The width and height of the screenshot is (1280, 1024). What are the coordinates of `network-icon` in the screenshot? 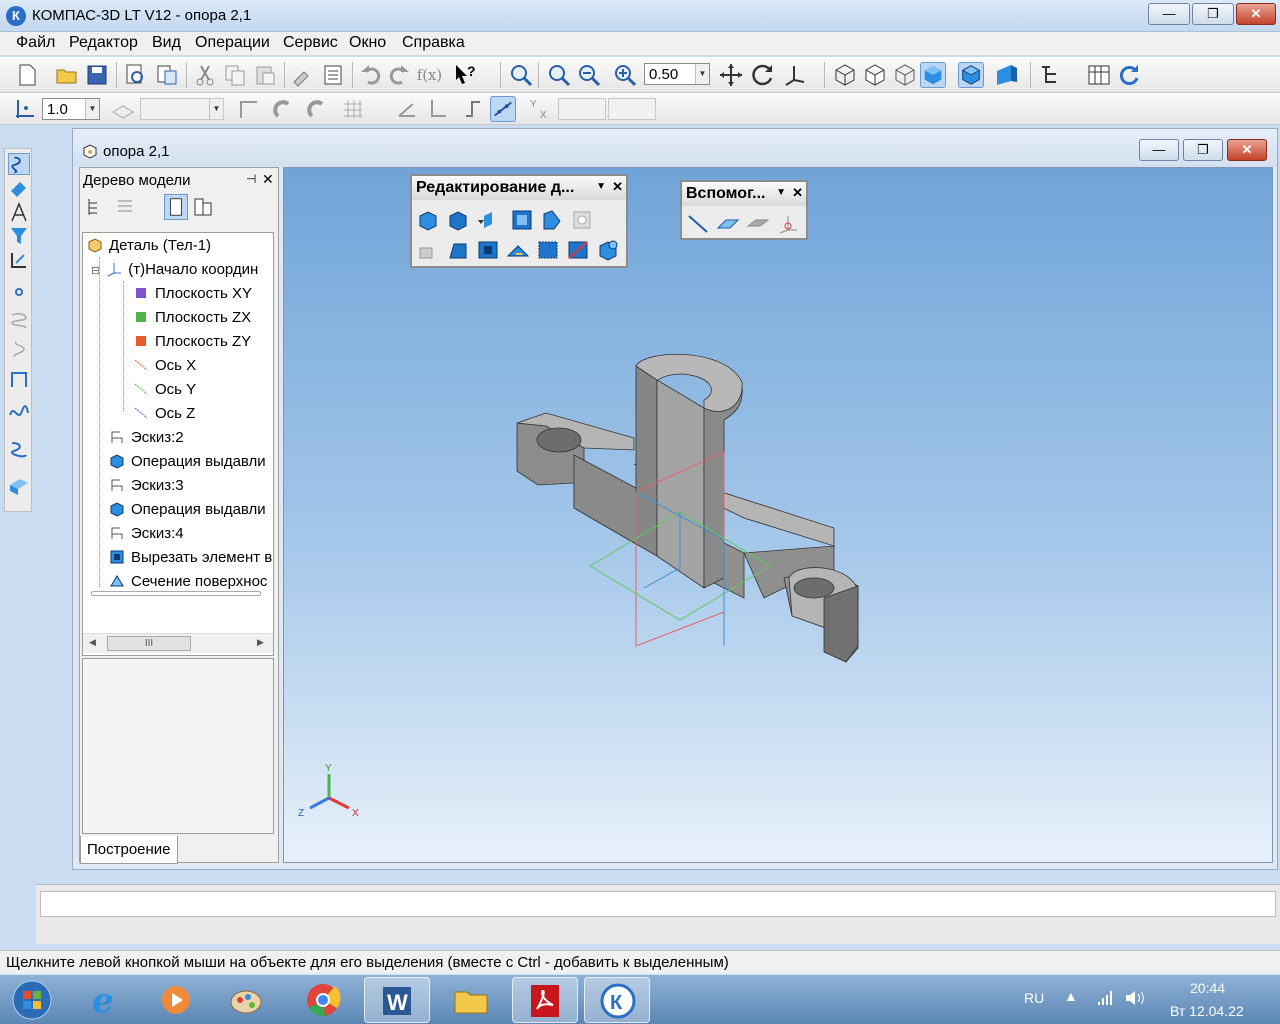 It's located at (1105, 998).